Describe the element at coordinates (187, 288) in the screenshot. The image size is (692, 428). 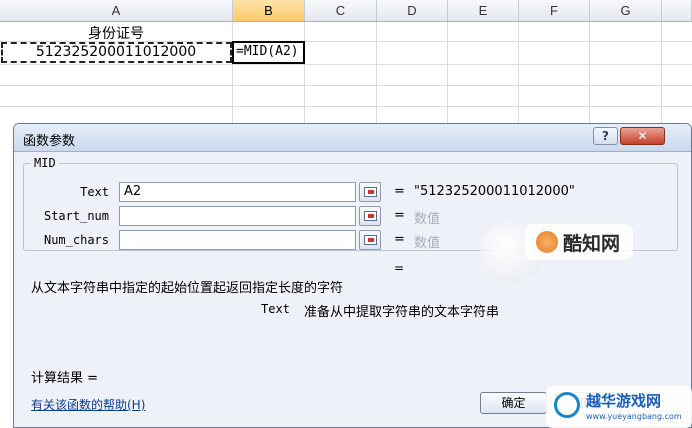
I see `function-description: 从文本字符串中指定的起始位置起返回指定长度的字符` at that location.